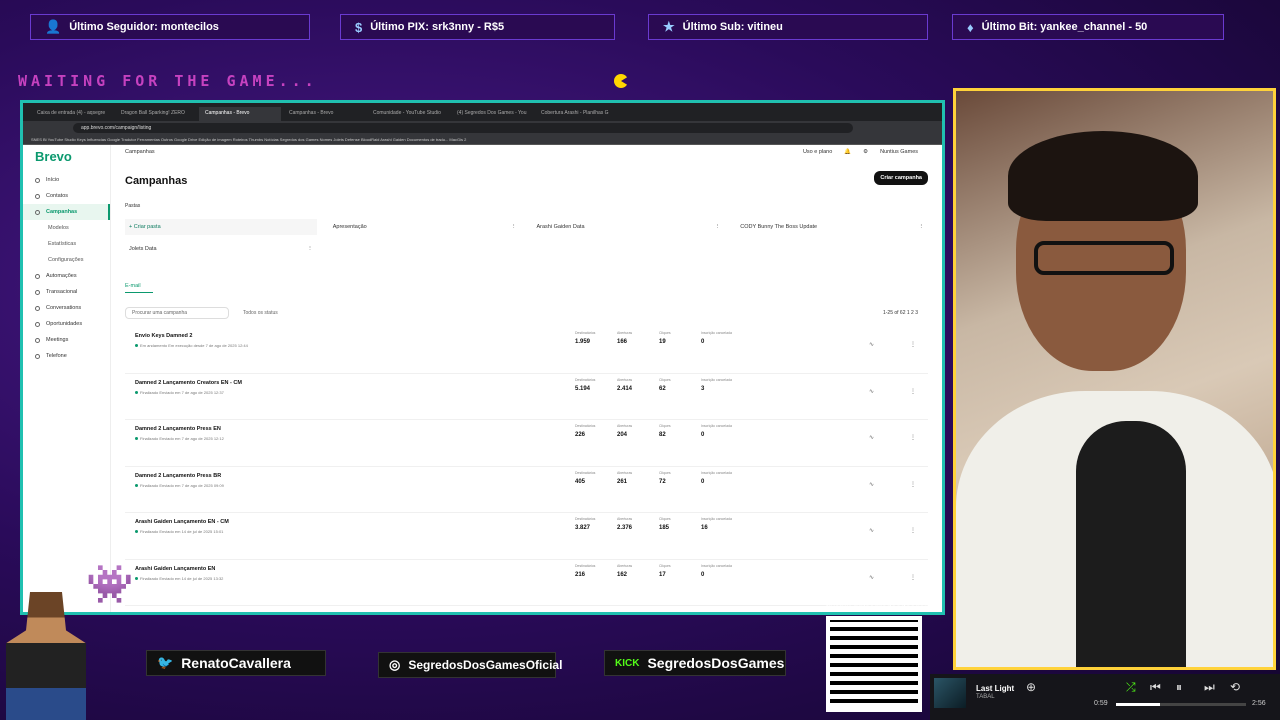 This screenshot has height=720, width=1280. What do you see at coordinates (156, 114) in the screenshot?
I see `browser-tab: Dragon Ball Sparking! ZERO` at bounding box center [156, 114].